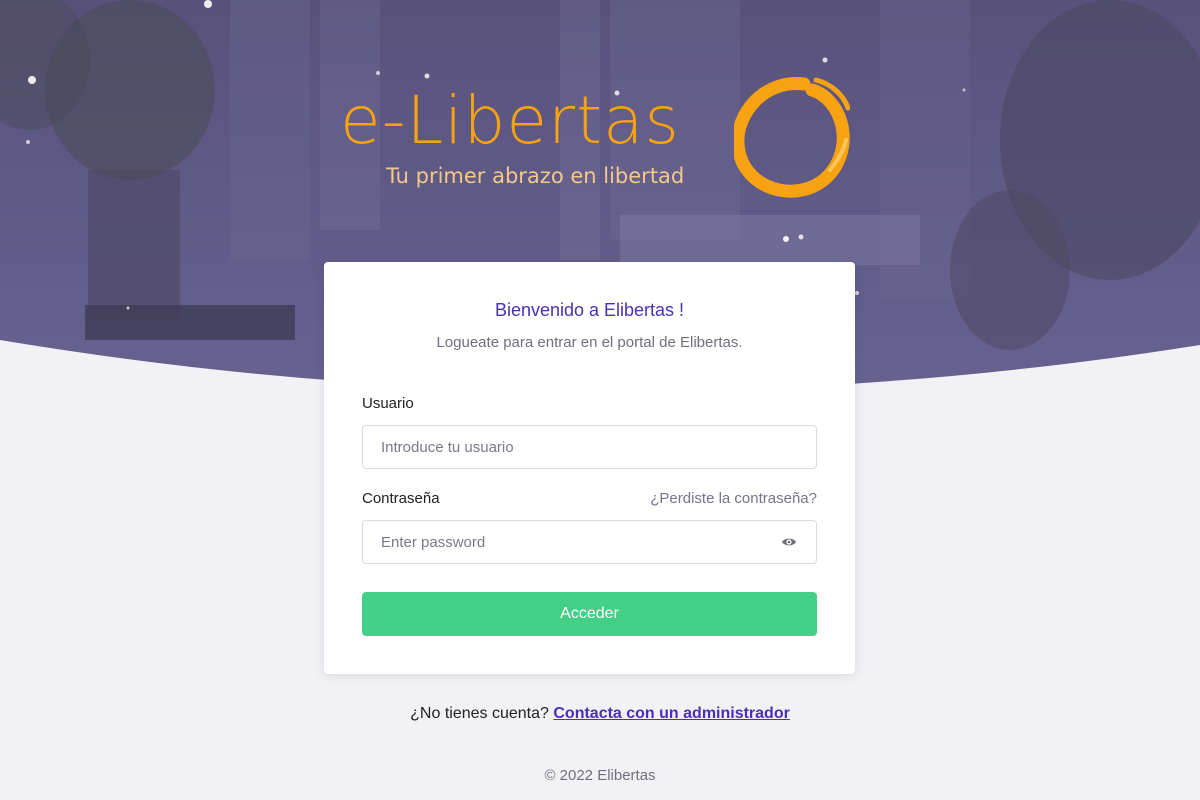  I want to click on eye-icon, so click(789, 542).